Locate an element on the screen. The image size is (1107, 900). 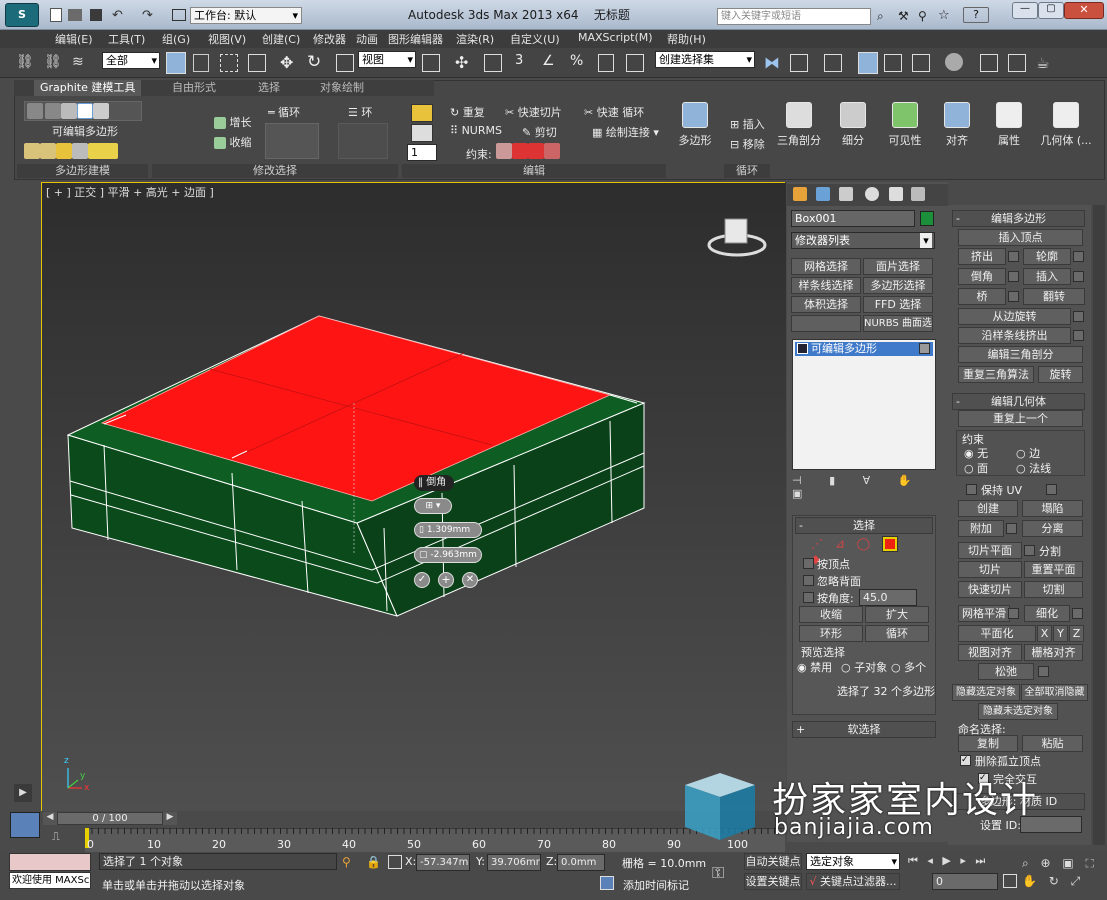
tab-object-paint: 对象绘制 is located at coordinates (342, 88).